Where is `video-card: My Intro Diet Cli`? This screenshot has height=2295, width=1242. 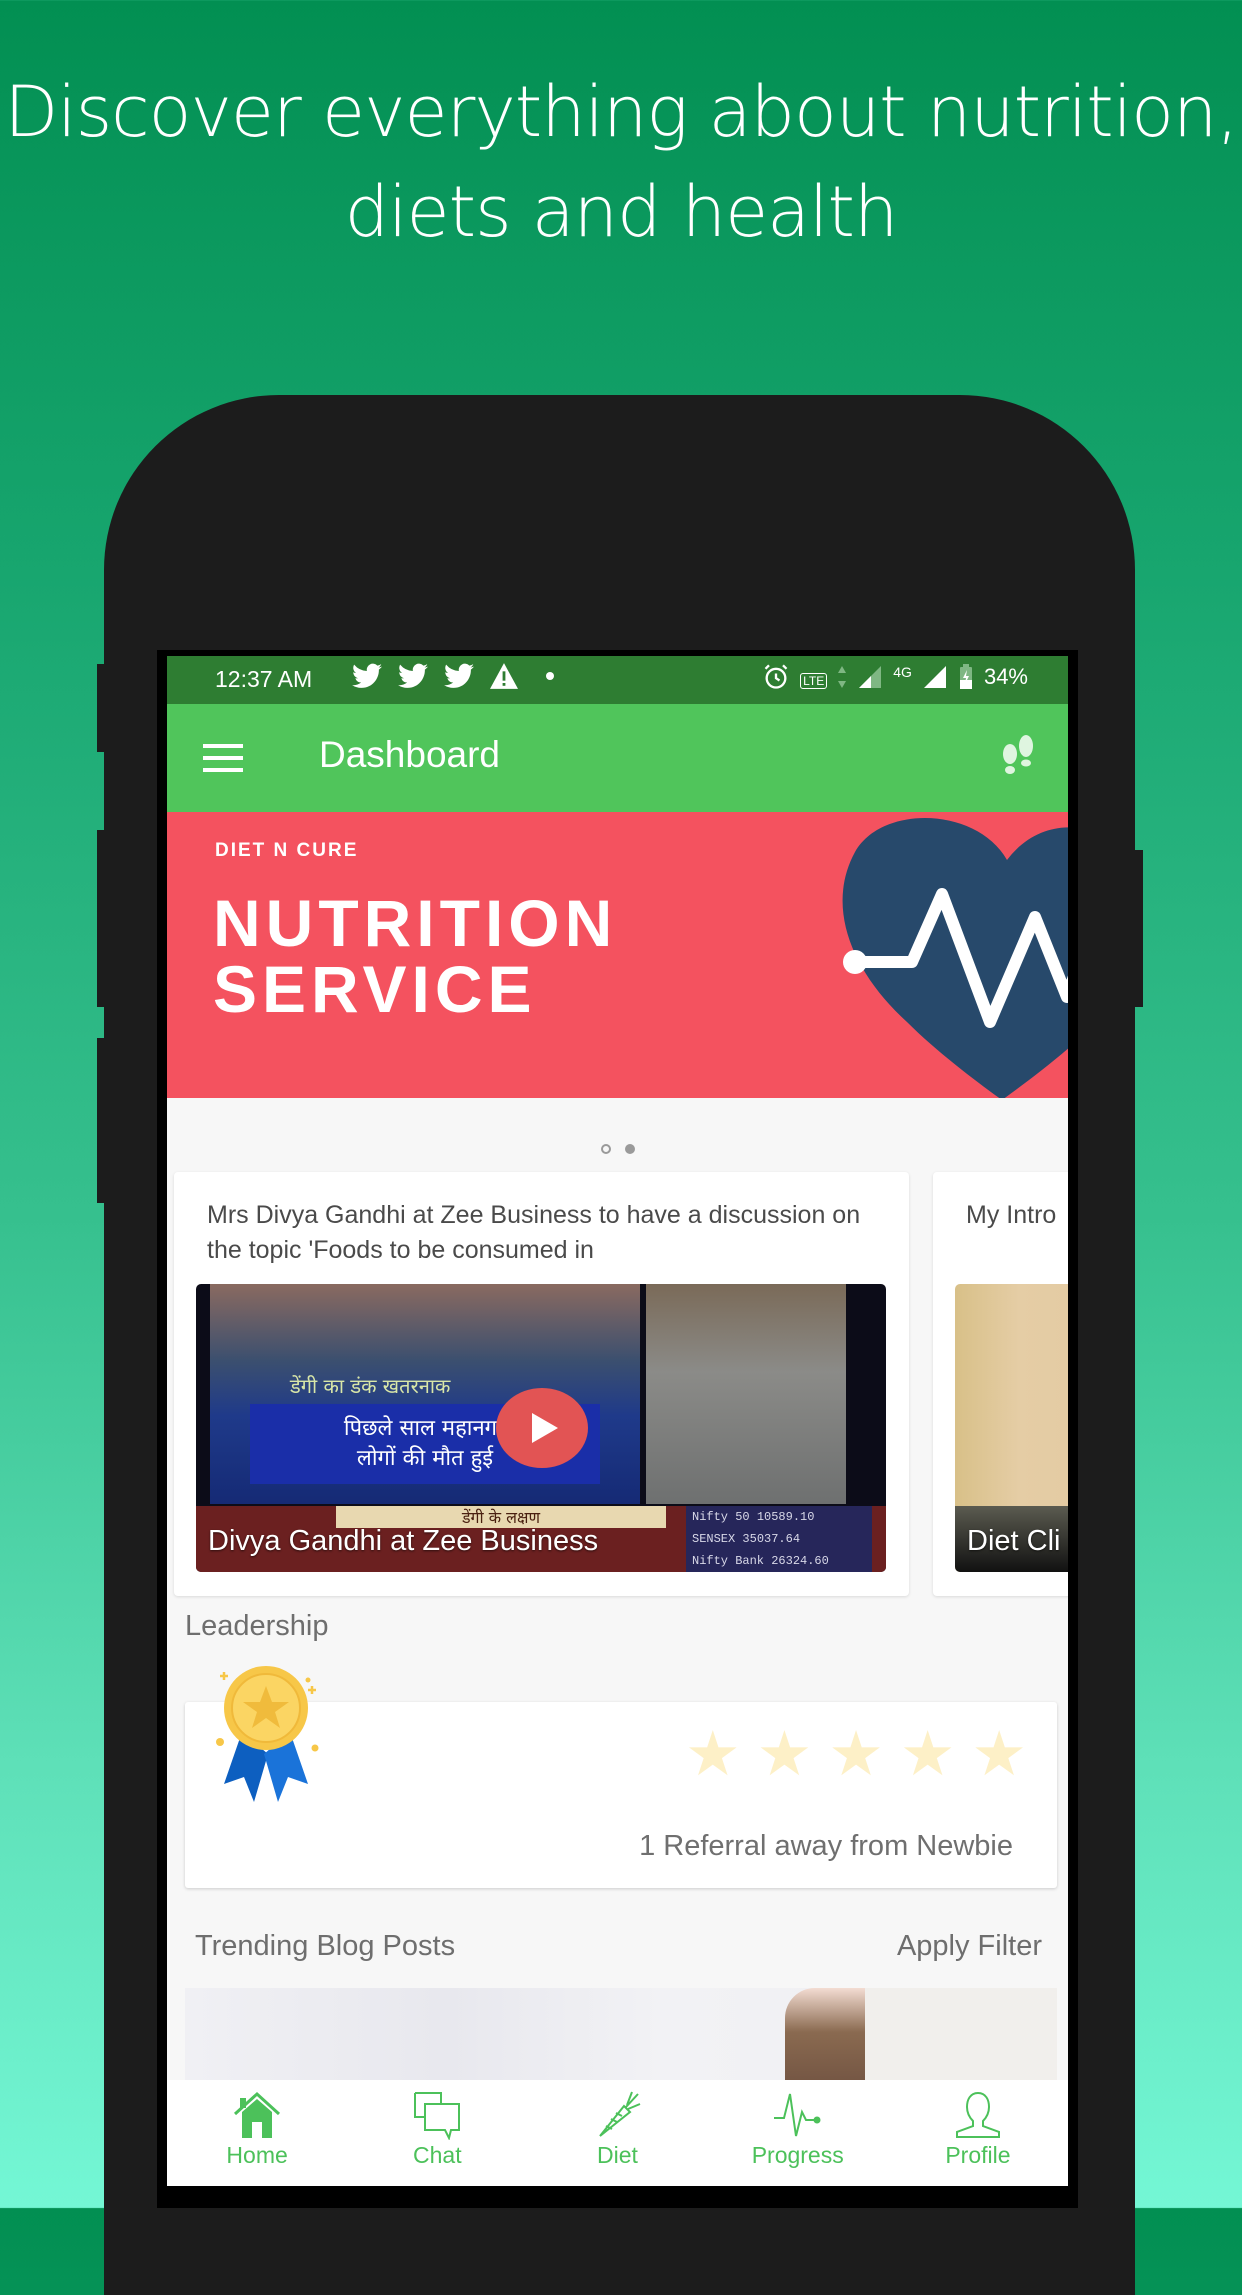 video-card: My Intro Diet Cli is located at coordinates (1000, 1384).